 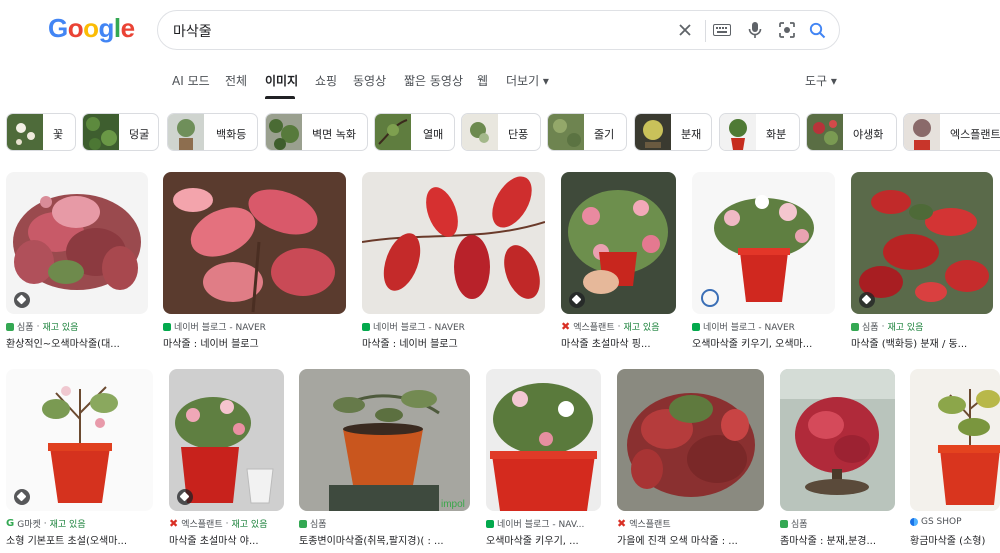 I want to click on chip-label: 분재, so click(x=691, y=134).